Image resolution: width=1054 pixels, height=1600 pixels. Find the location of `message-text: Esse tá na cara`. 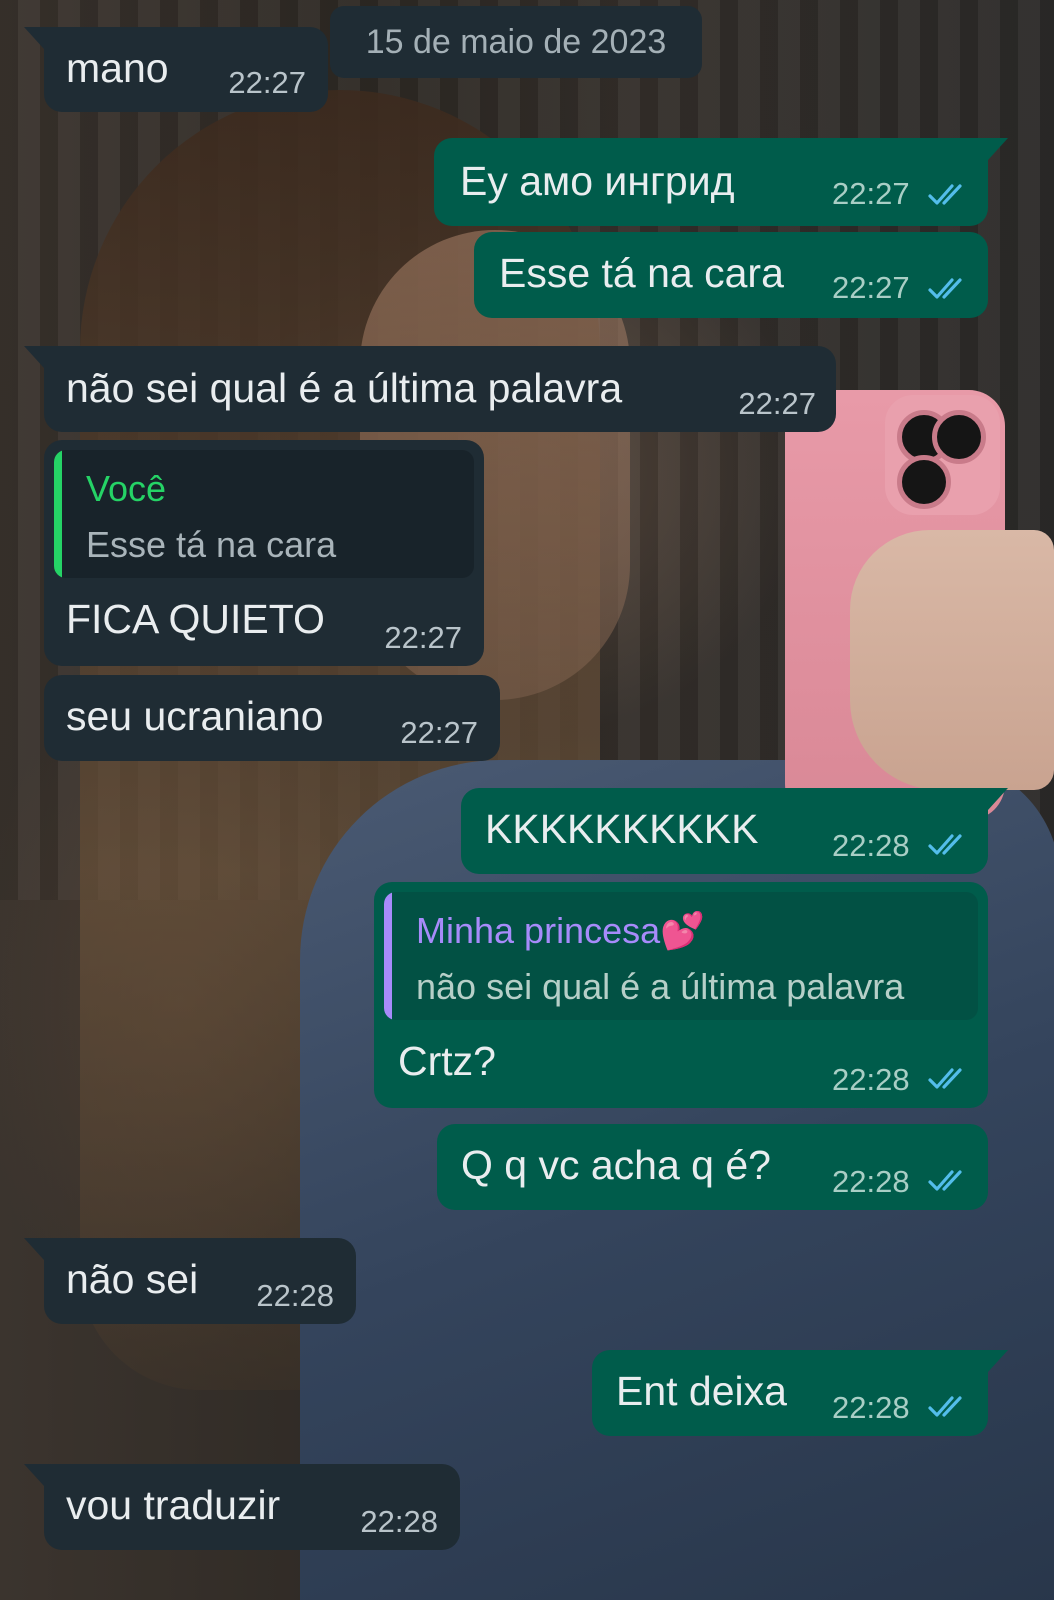

message-text: Esse tá na cara is located at coordinates (641, 273).